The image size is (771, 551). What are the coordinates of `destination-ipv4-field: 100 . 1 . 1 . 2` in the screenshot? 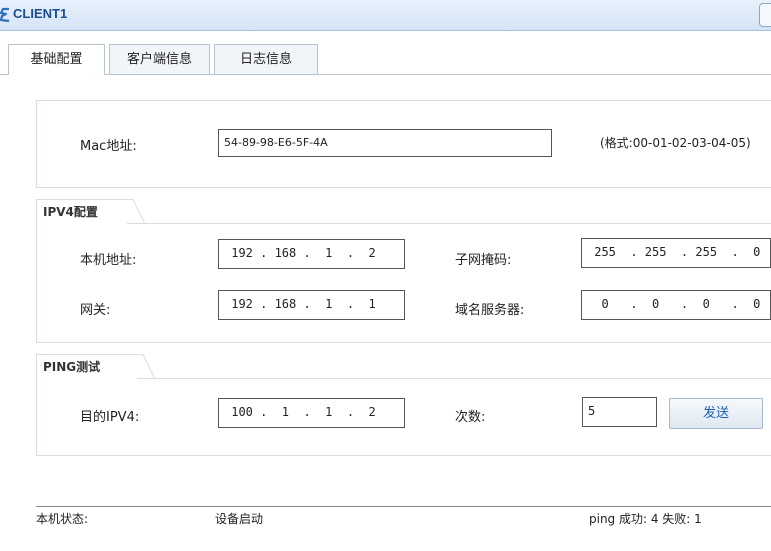 It's located at (311, 413).